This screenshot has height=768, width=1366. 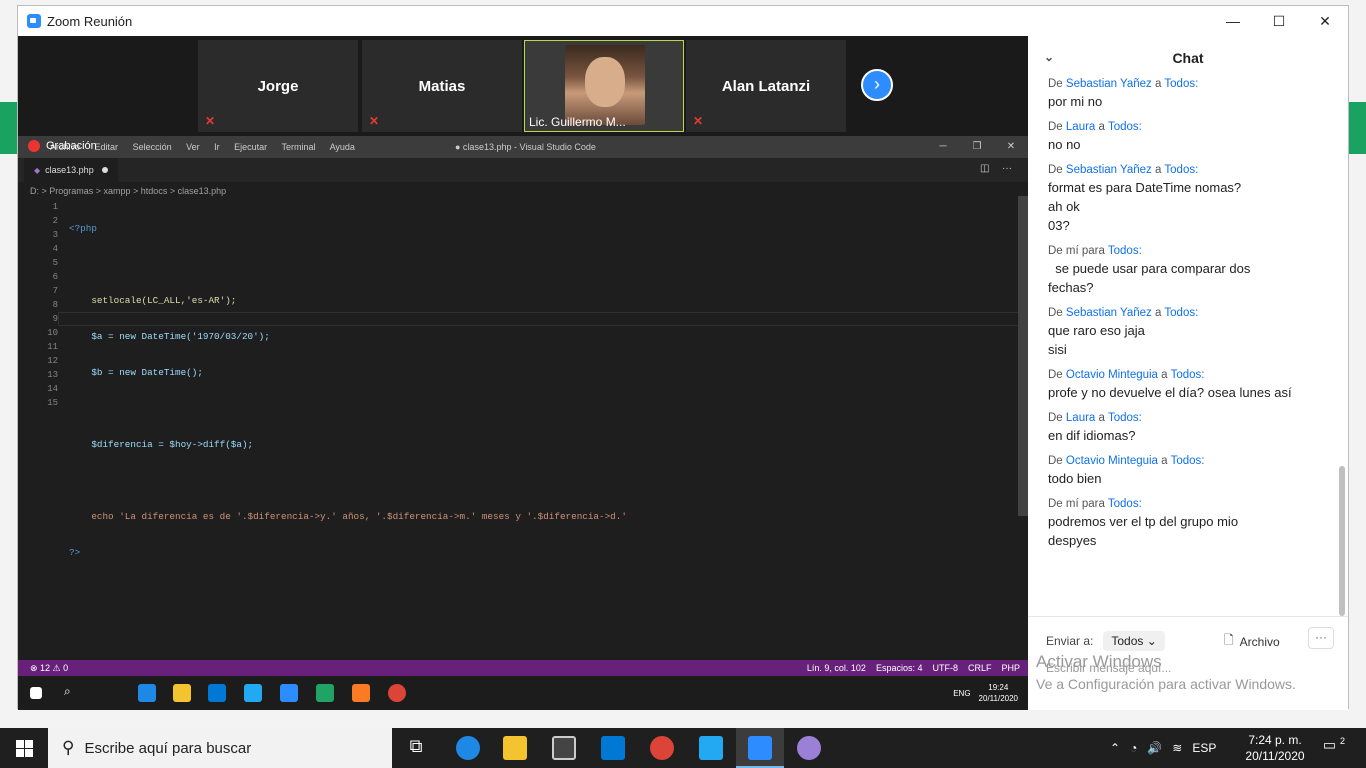 What do you see at coordinates (1023, 356) in the screenshot?
I see `editor-scrollbar` at bounding box center [1023, 356].